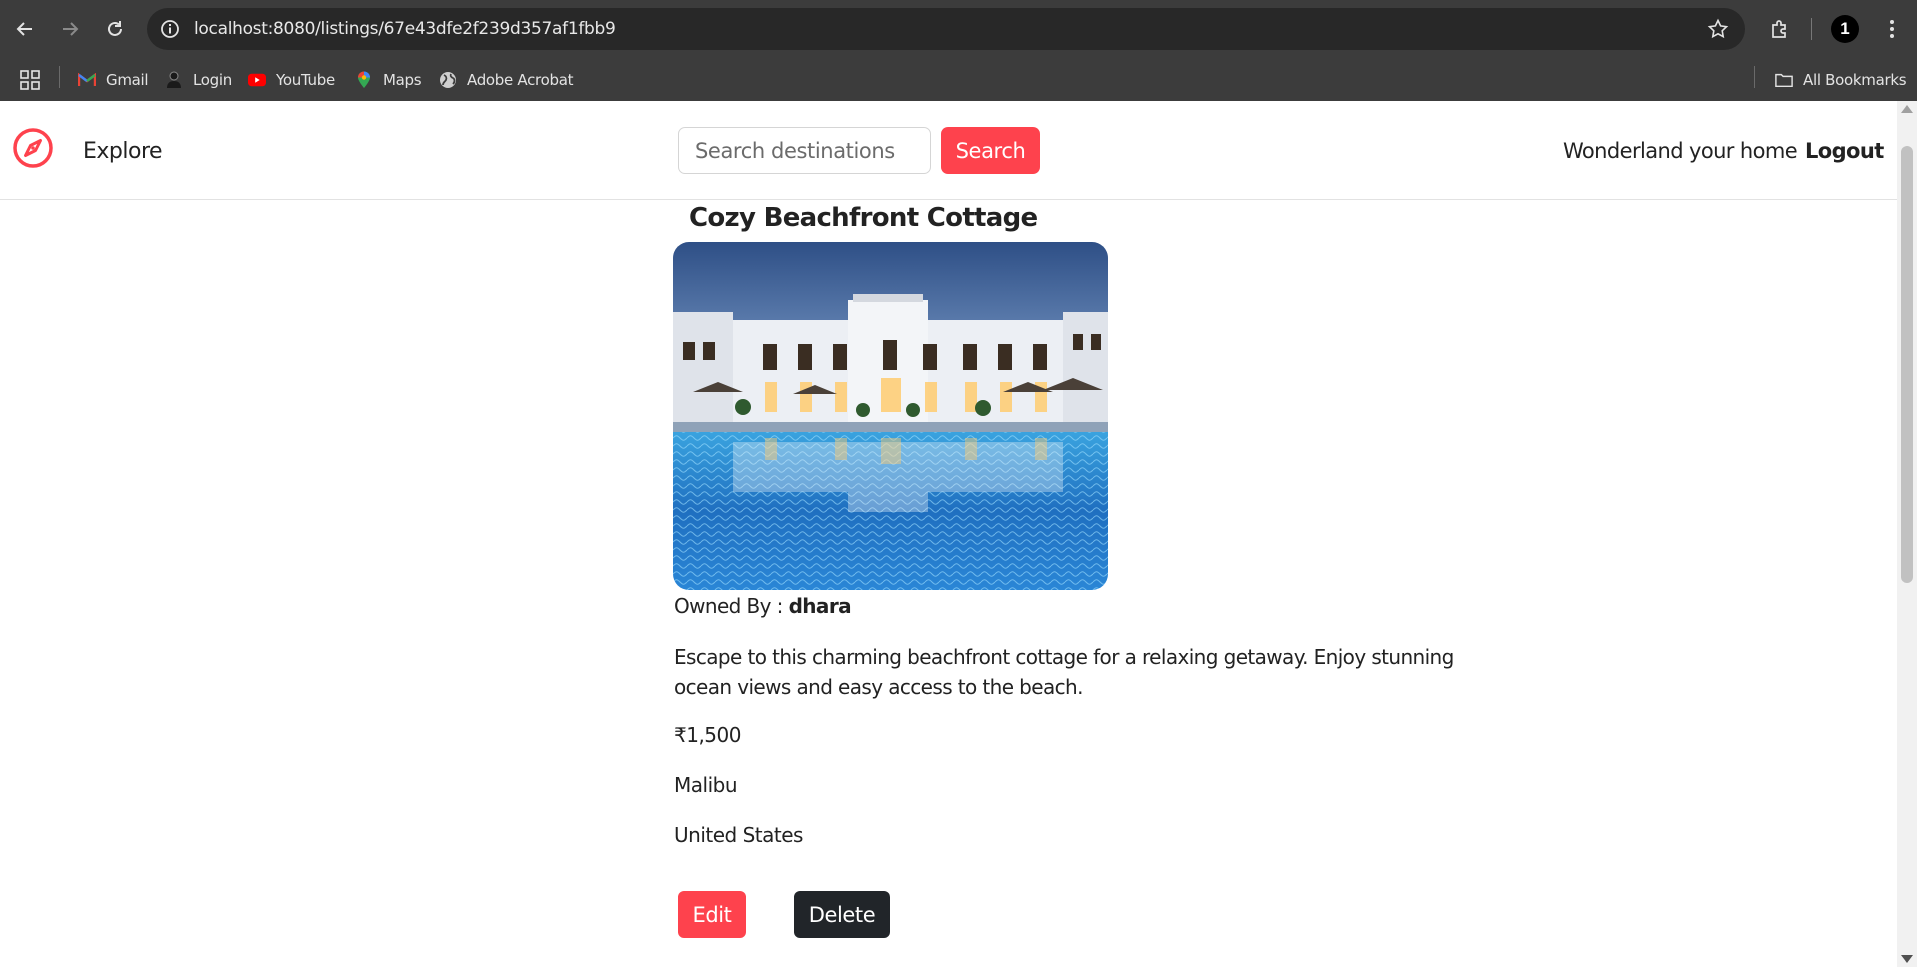 The width and height of the screenshot is (1917, 967). I want to click on back-button, so click(25, 29).